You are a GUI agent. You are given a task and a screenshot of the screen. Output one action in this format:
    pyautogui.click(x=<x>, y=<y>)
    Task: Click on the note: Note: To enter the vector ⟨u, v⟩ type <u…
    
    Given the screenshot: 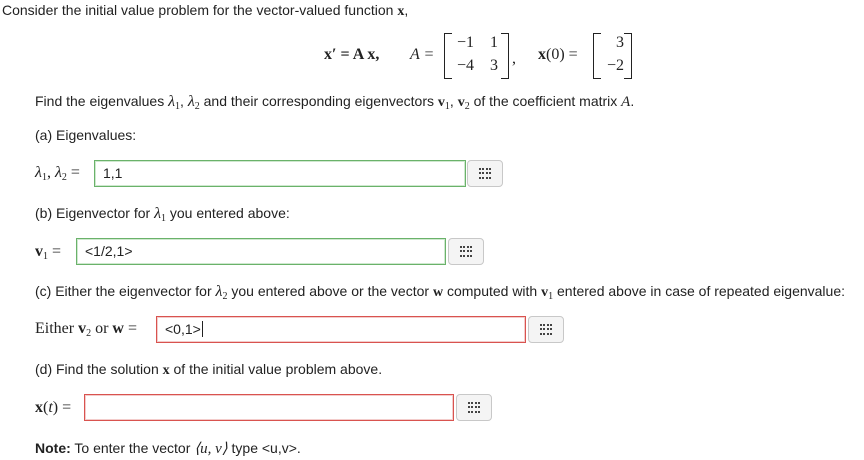 What is the action you would take?
    pyautogui.click(x=168, y=448)
    